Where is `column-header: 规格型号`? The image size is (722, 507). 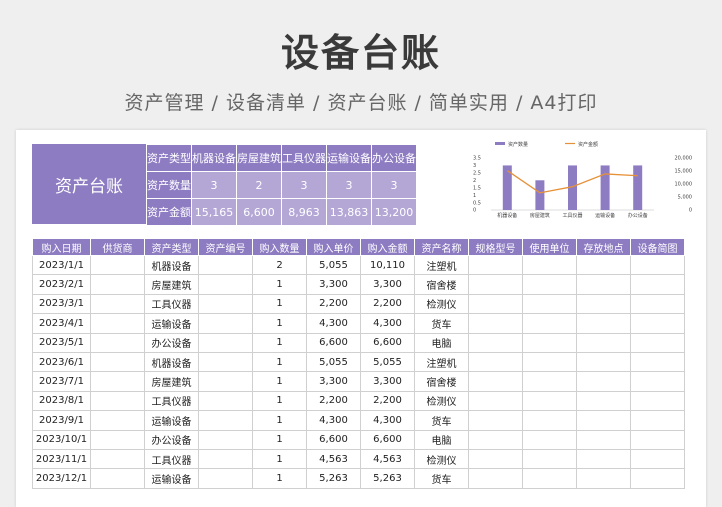
column-header: 规格型号 is located at coordinates (495, 247).